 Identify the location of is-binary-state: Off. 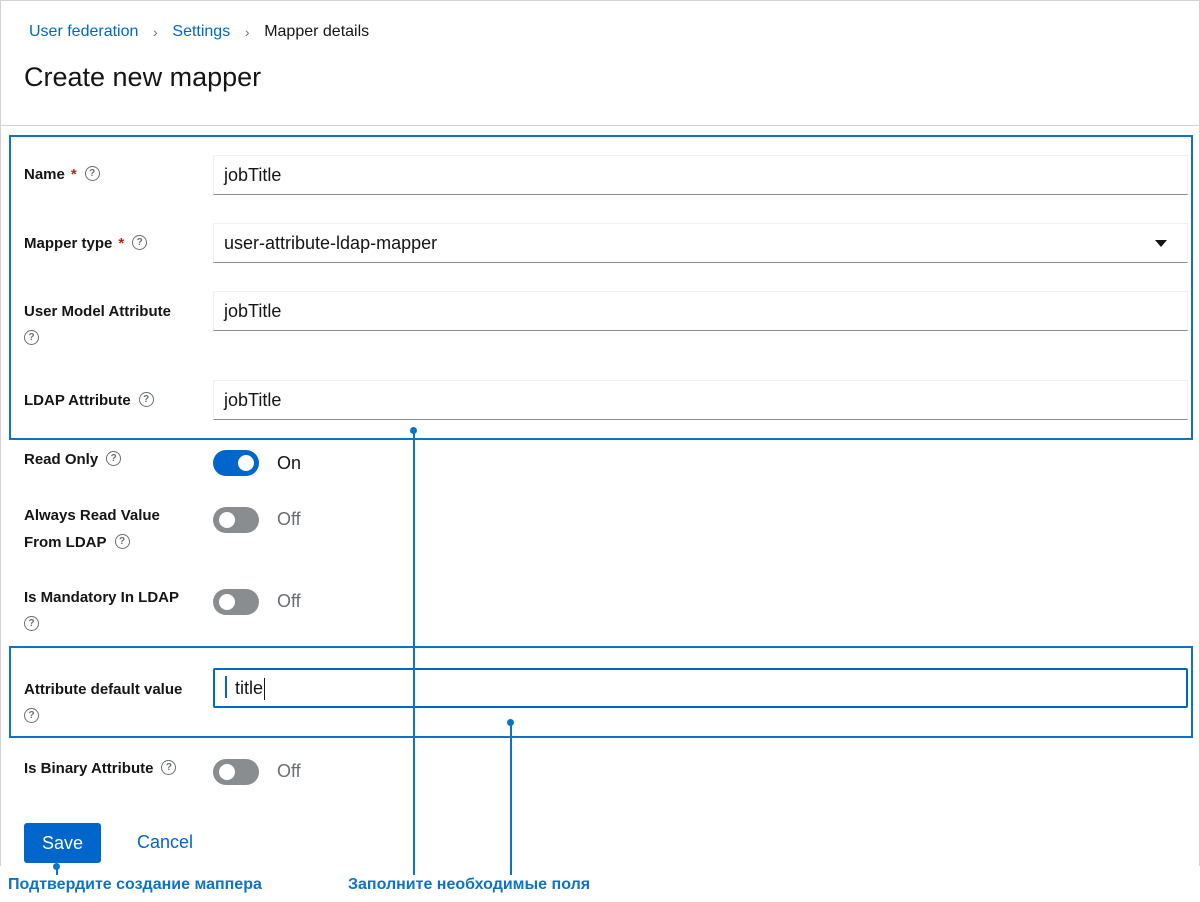
(289, 771).